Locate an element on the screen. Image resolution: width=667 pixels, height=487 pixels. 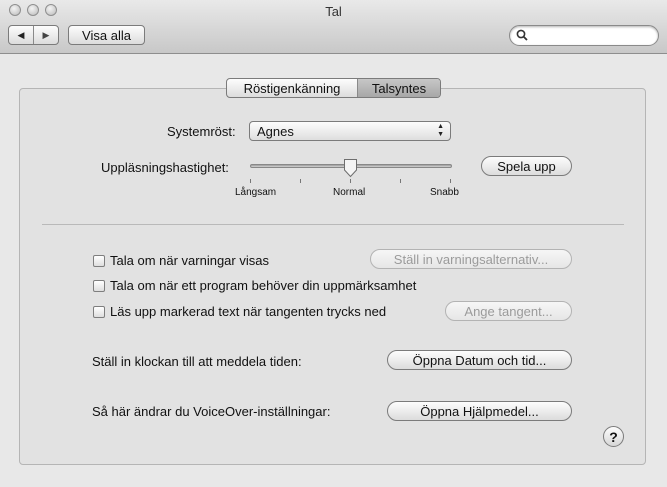
back-arrow-icon: ◀ is located at coordinates (21, 34).